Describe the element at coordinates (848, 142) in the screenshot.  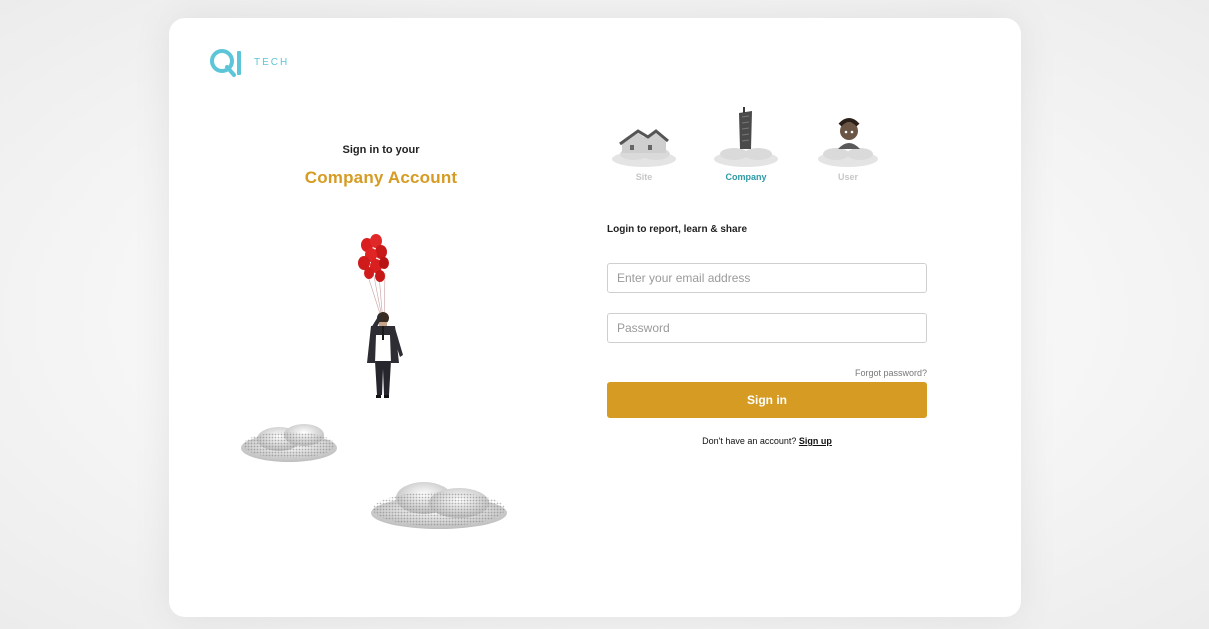
I see `person-on-cloud-icon` at that location.